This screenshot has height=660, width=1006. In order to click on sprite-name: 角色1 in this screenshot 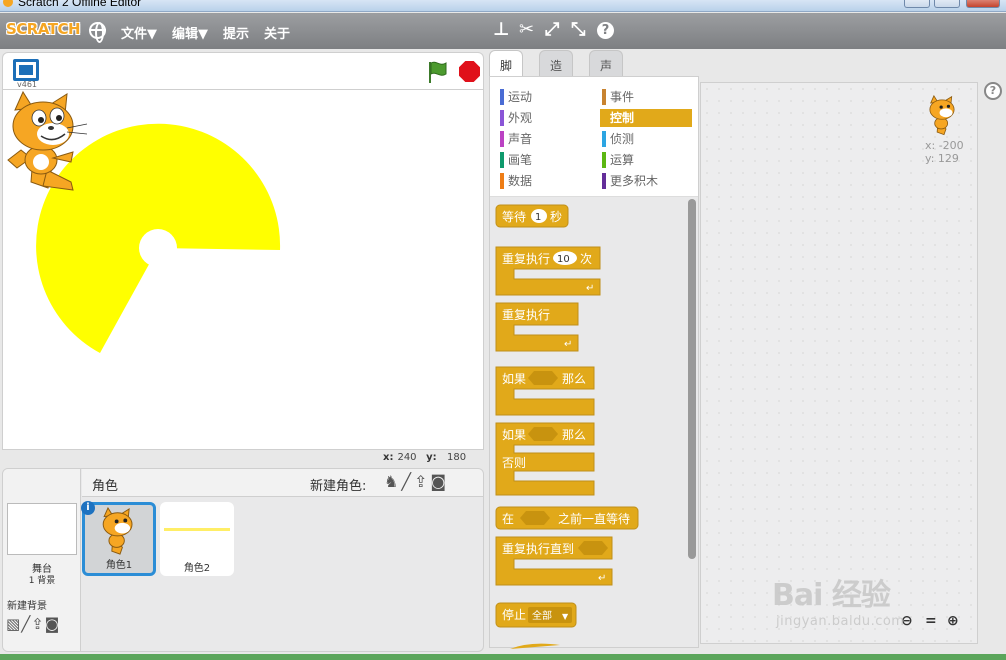, I will do `click(119, 565)`.